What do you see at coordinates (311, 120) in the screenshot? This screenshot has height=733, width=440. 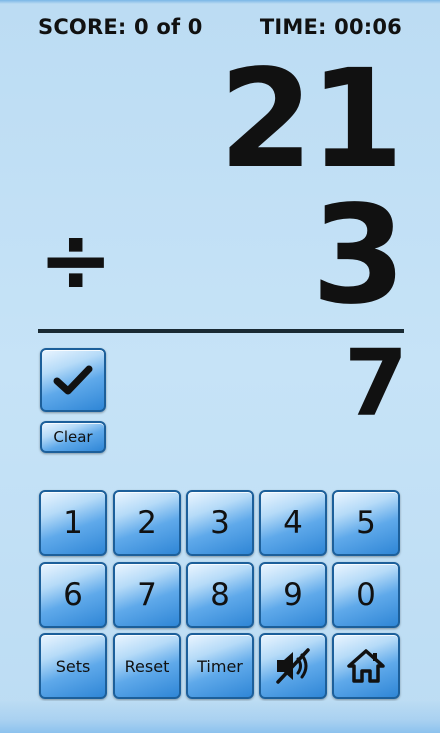 I see `operand-top: 21` at bounding box center [311, 120].